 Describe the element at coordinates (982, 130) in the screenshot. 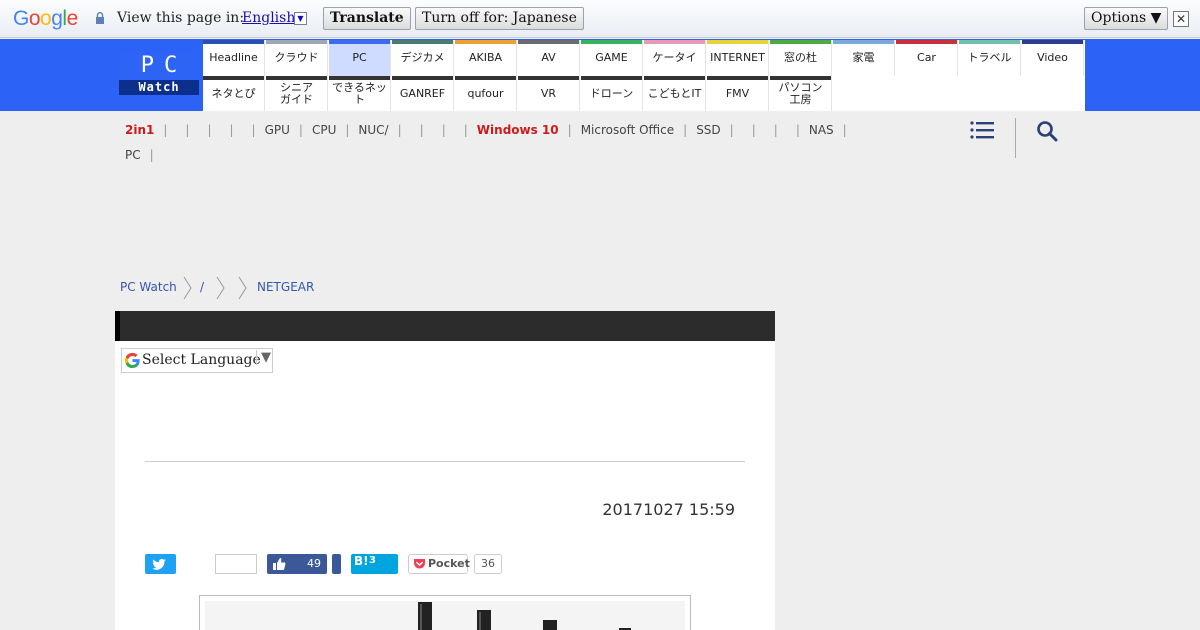

I see `menu-icon` at that location.